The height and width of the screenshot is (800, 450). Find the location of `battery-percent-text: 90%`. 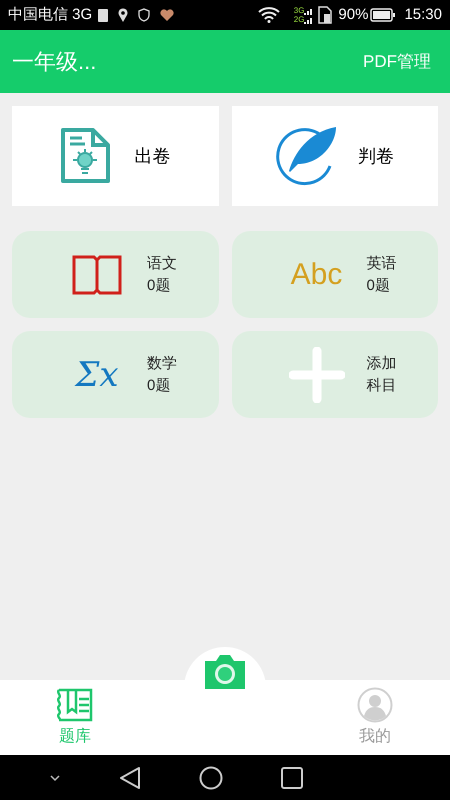

battery-percent-text: 90% is located at coordinates (353, 14).